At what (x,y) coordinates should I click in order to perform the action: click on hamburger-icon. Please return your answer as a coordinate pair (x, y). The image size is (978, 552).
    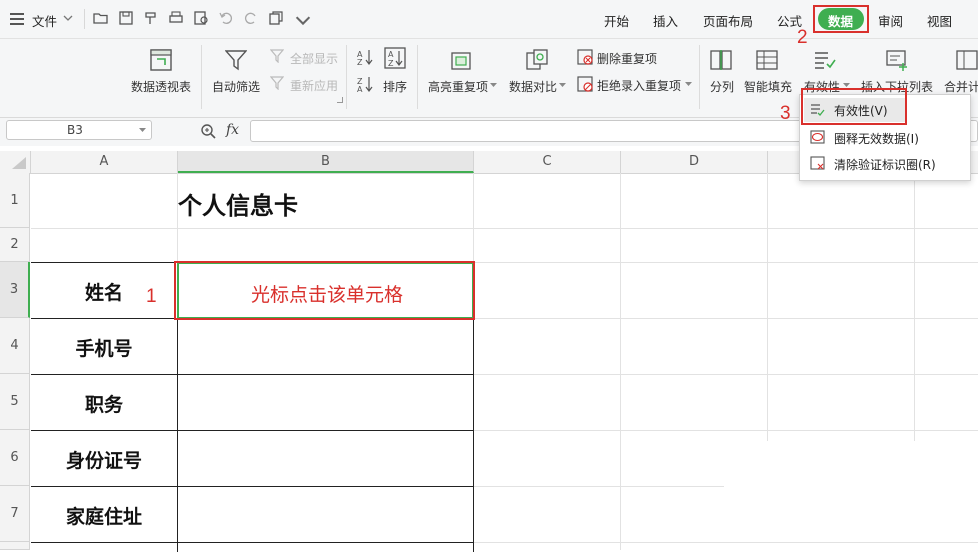
    Looking at the image, I should click on (17, 19).